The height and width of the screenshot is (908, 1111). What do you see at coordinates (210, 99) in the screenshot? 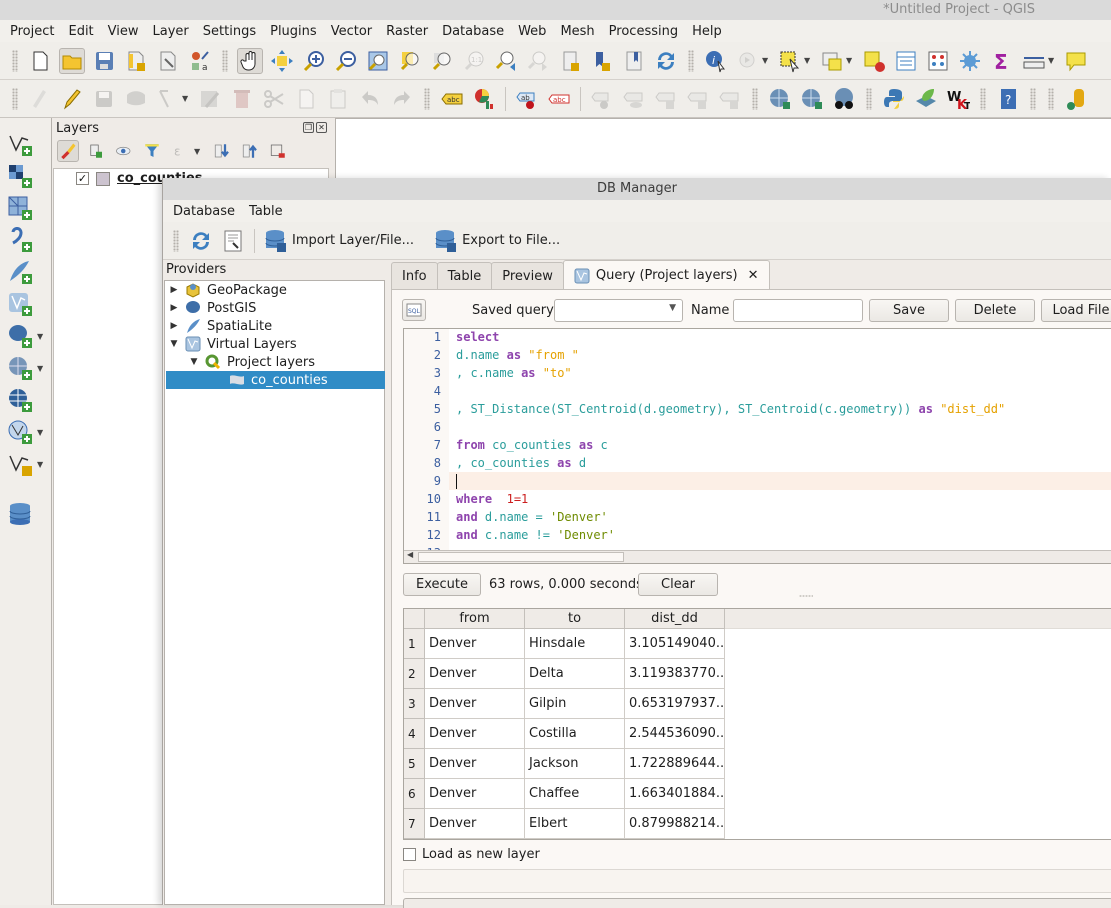
I see `modify-attributes-icon` at bounding box center [210, 99].